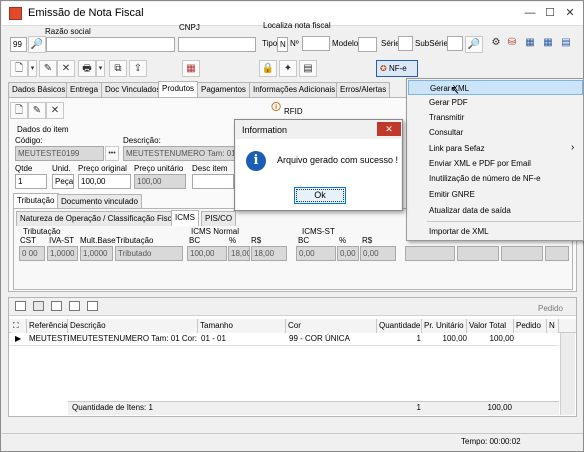  I want to click on print-dropdown-icon: ▾, so click(100, 68).